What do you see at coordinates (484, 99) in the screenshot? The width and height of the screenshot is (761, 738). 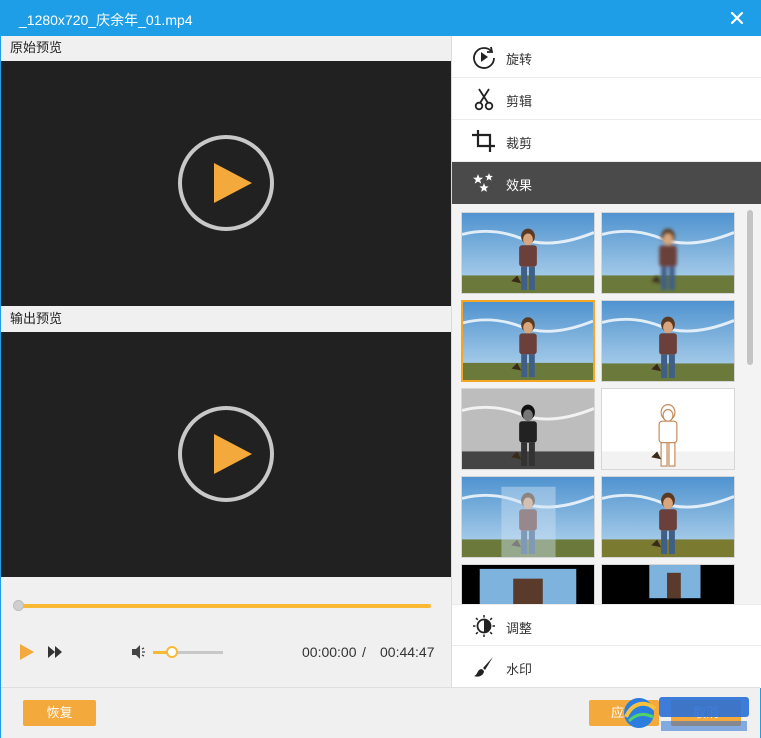 I see `scissors-icon` at bounding box center [484, 99].